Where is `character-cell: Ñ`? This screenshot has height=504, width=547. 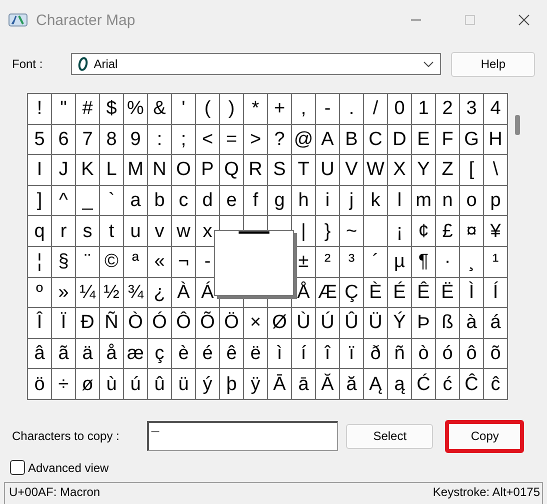 character-cell: Ñ is located at coordinates (112, 323).